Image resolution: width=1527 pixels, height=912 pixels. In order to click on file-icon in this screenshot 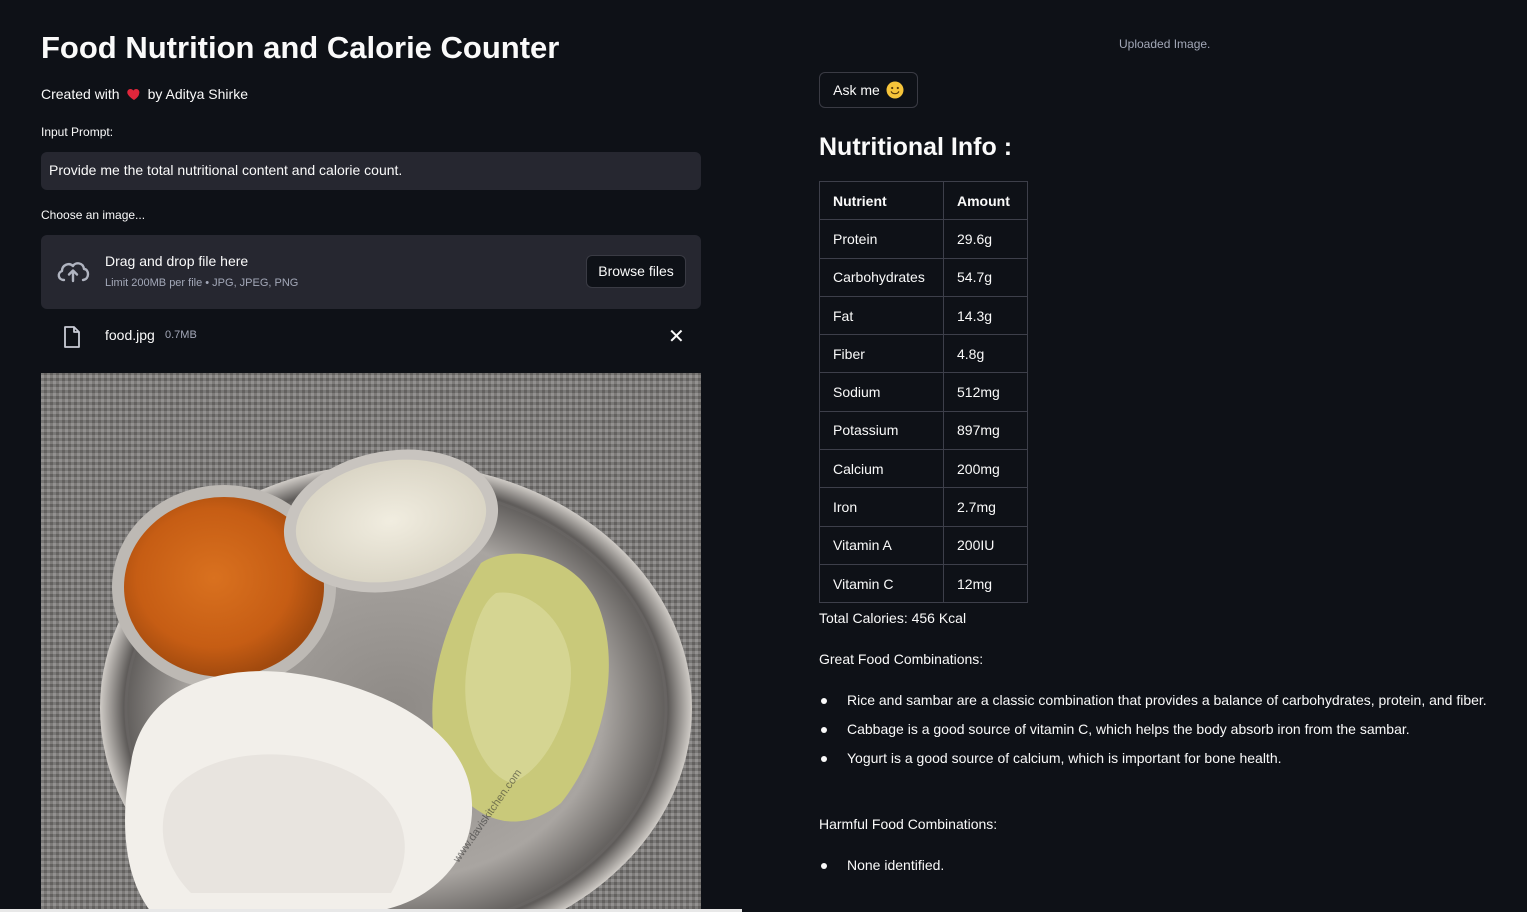, I will do `click(72, 337)`.